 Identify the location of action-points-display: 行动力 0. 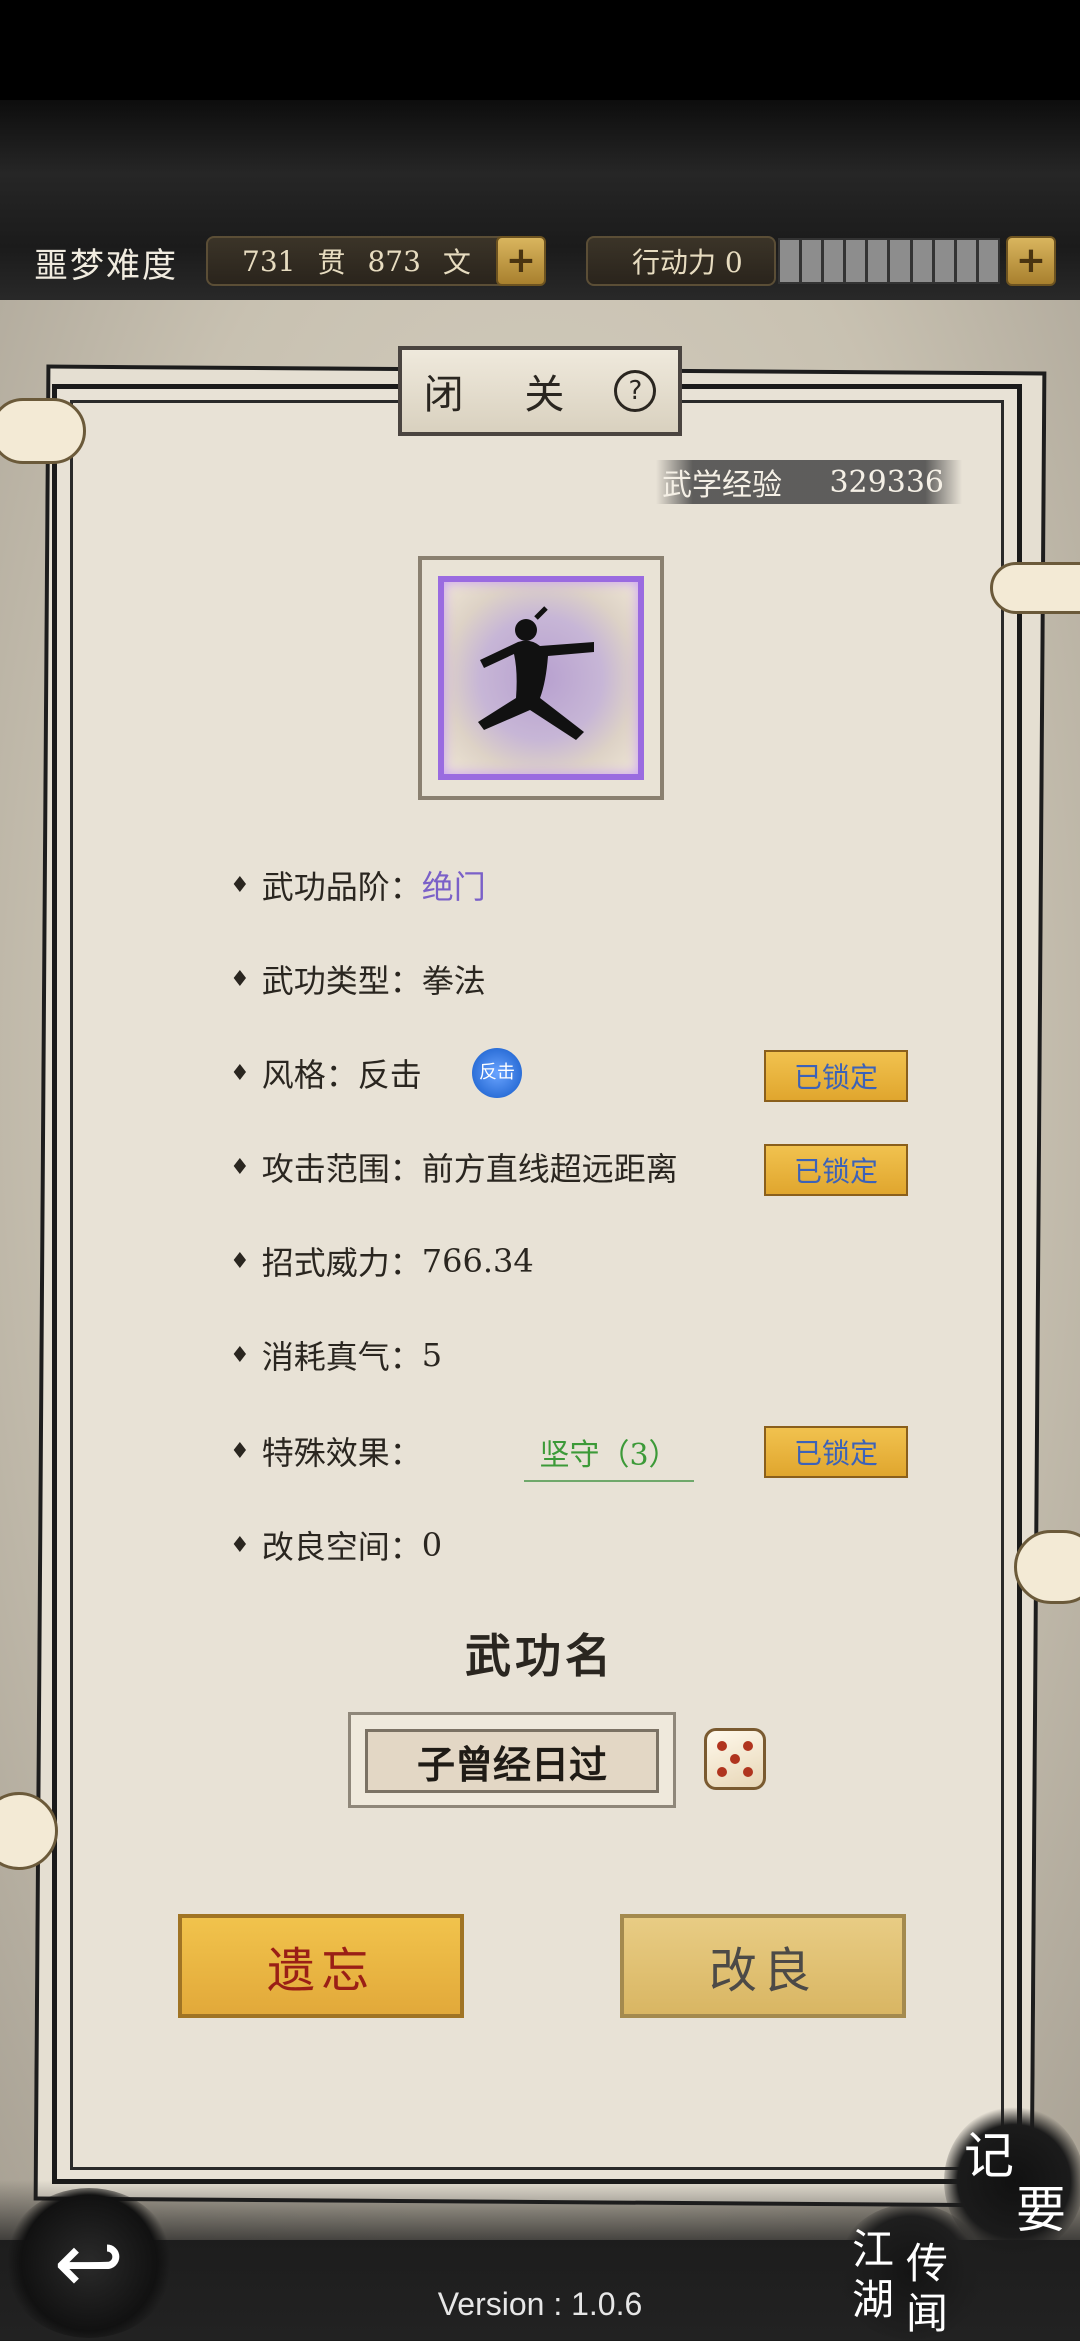
(681, 261).